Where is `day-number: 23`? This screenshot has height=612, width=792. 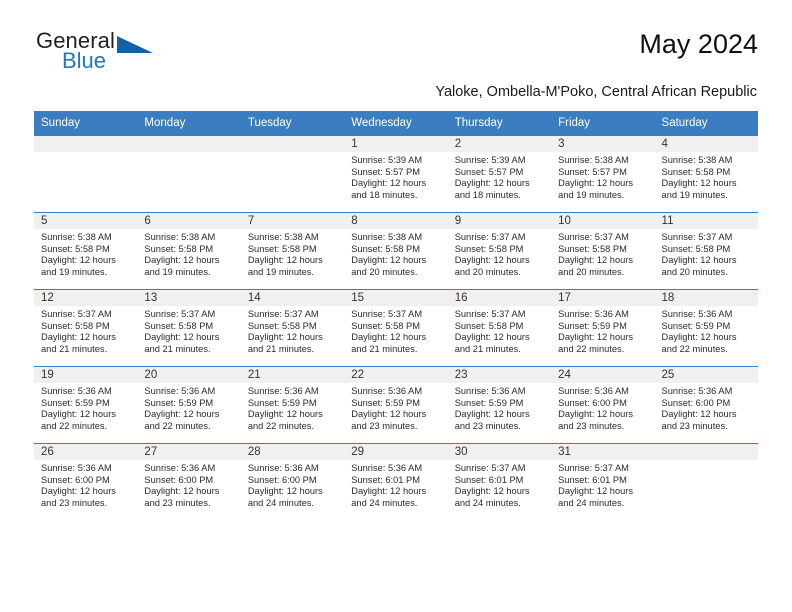 day-number: 23 is located at coordinates (499, 375).